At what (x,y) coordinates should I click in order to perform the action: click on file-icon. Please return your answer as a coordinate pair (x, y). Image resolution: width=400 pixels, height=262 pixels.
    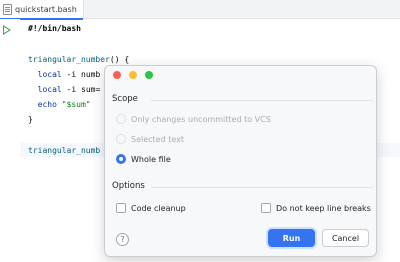
    Looking at the image, I should click on (7, 9).